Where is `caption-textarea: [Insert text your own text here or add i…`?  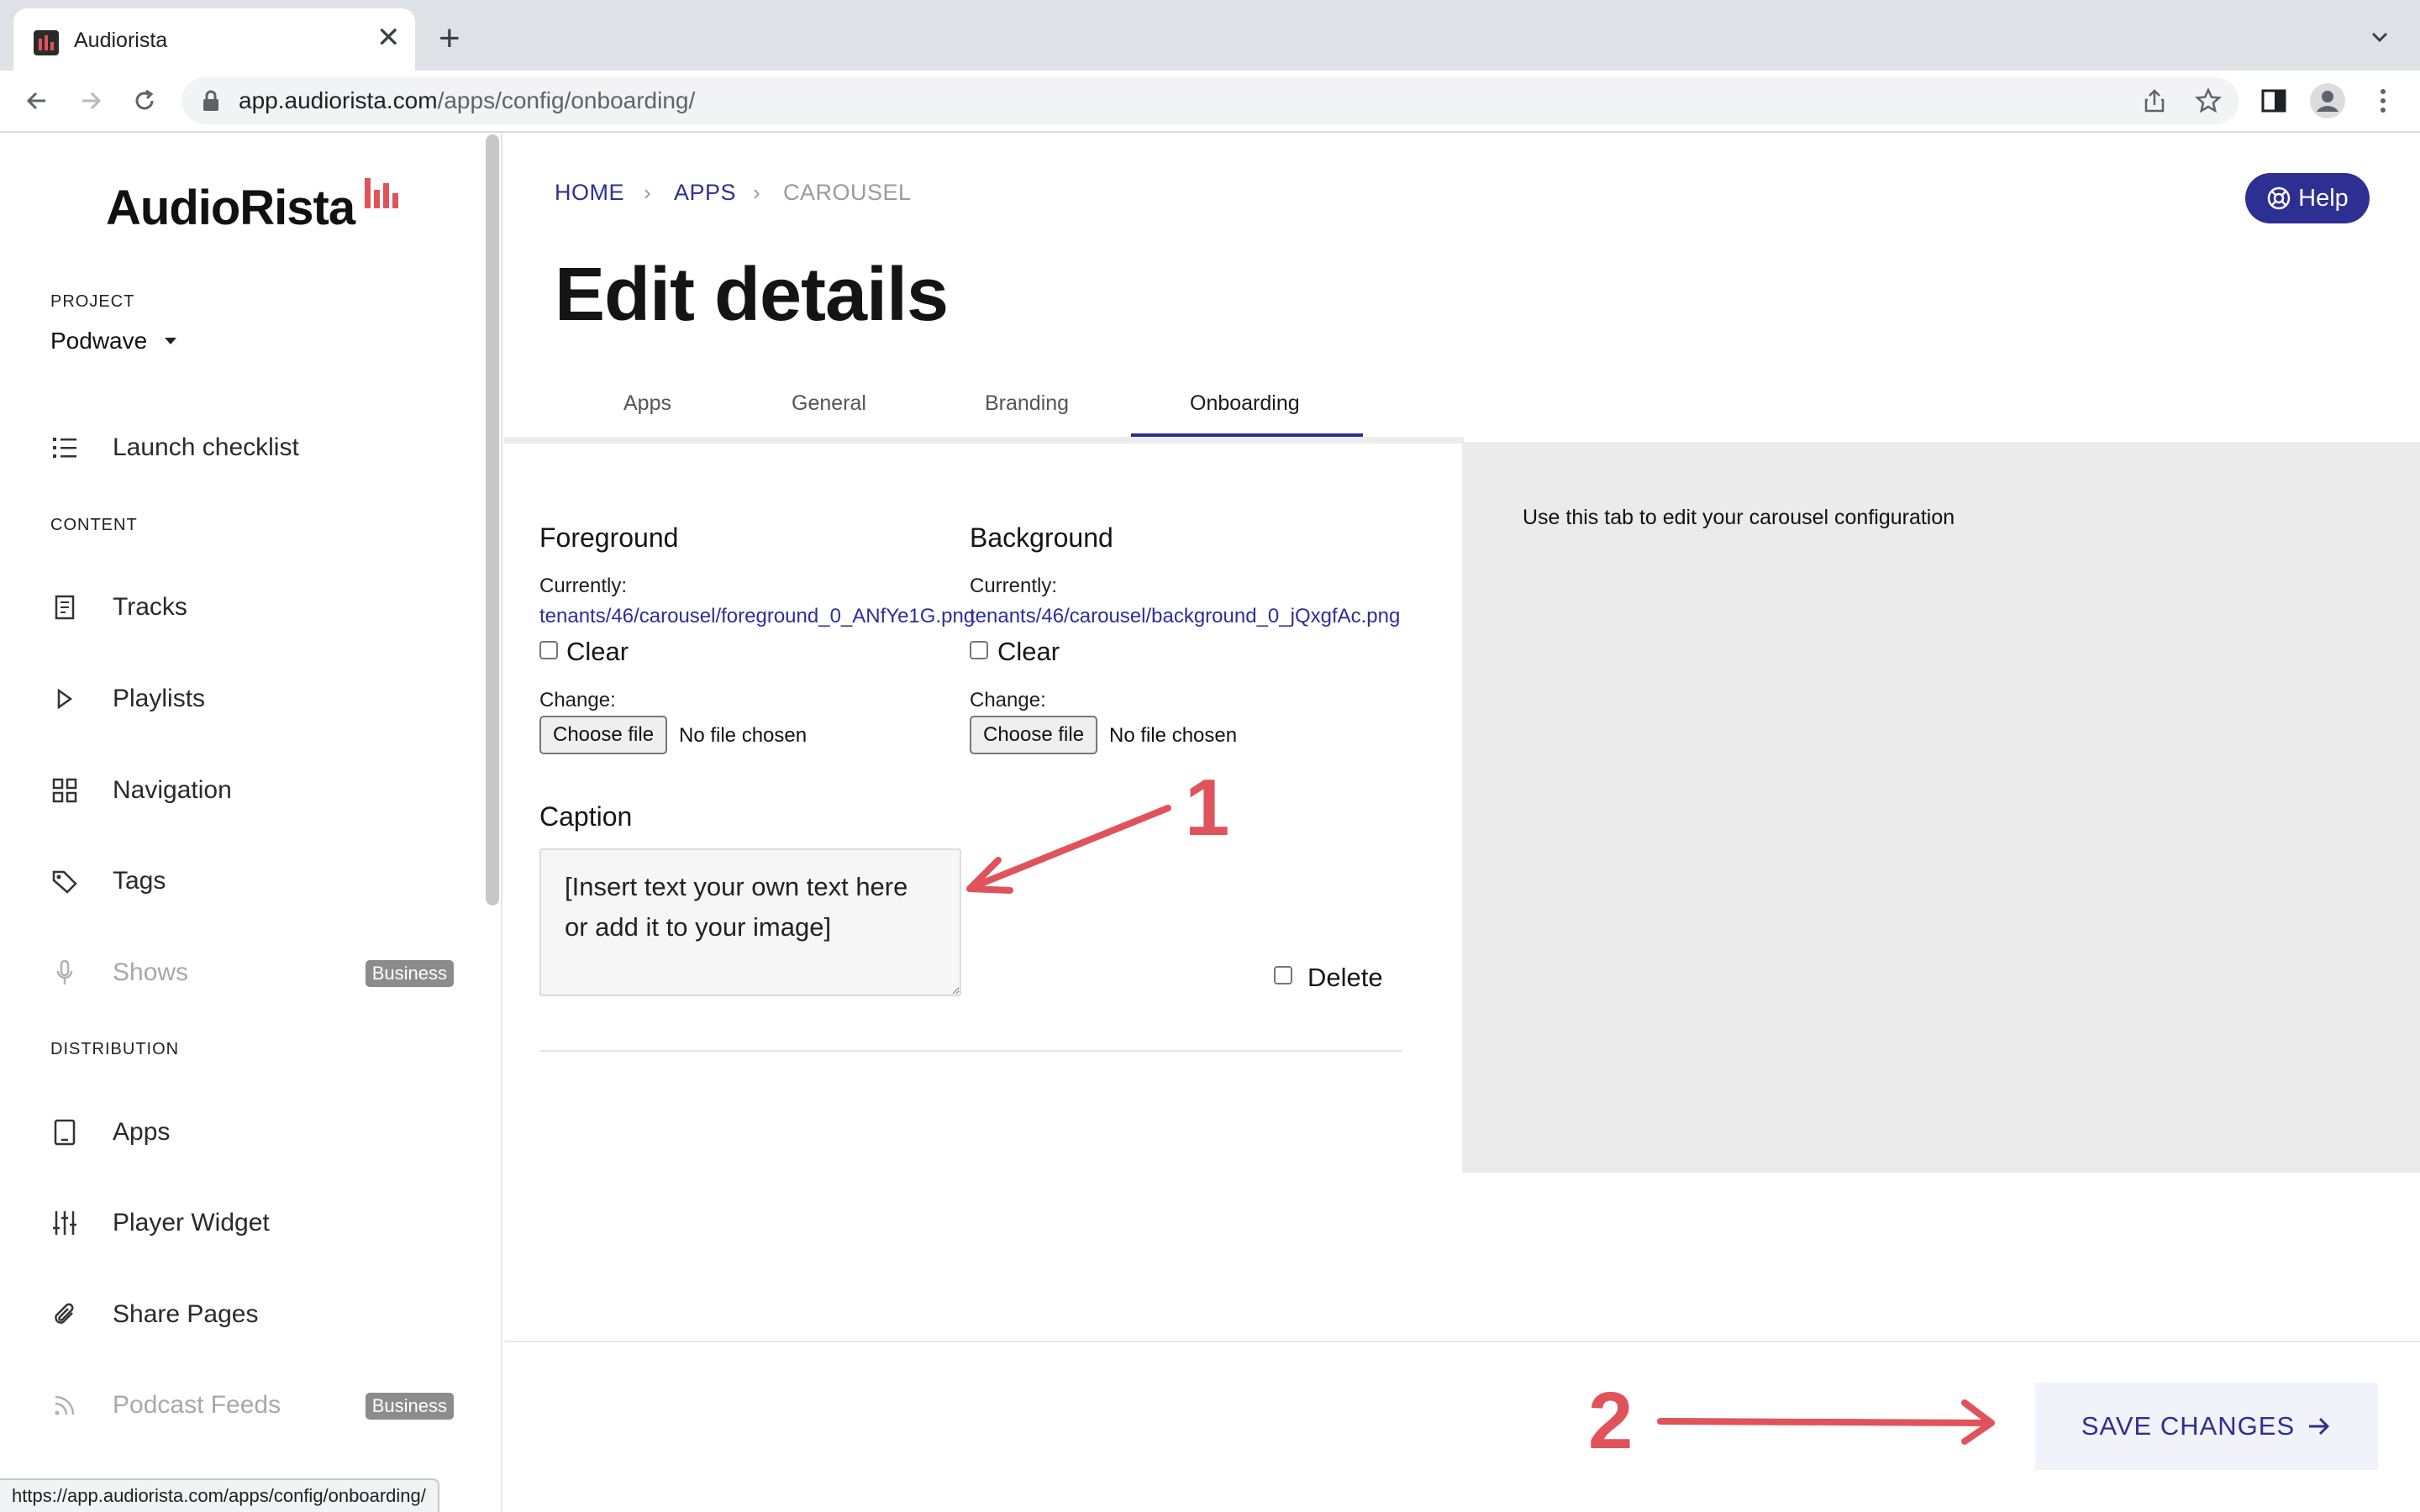 caption-textarea: [Insert text your own text here or add i… is located at coordinates (750, 922).